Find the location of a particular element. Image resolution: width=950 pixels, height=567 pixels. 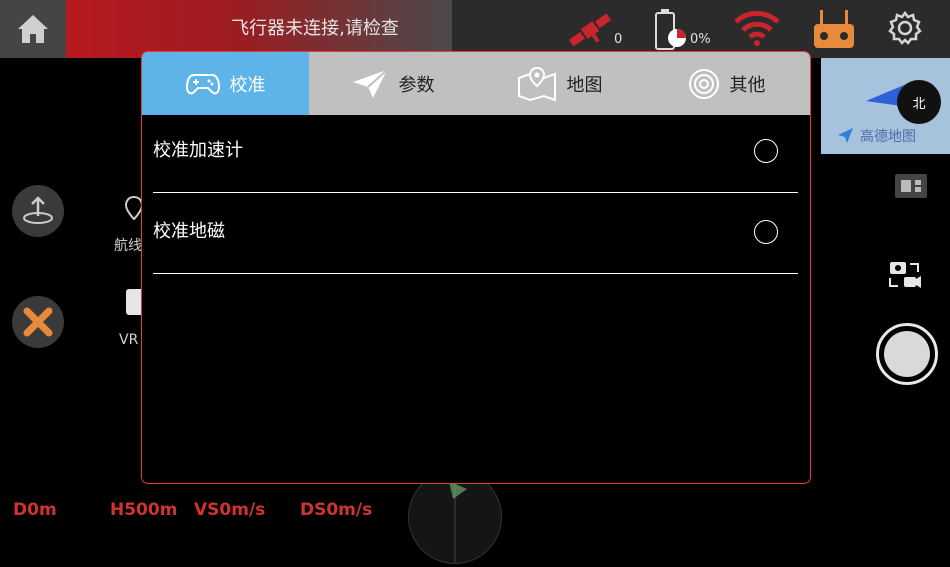

signal-status is located at coordinates (757, 31).